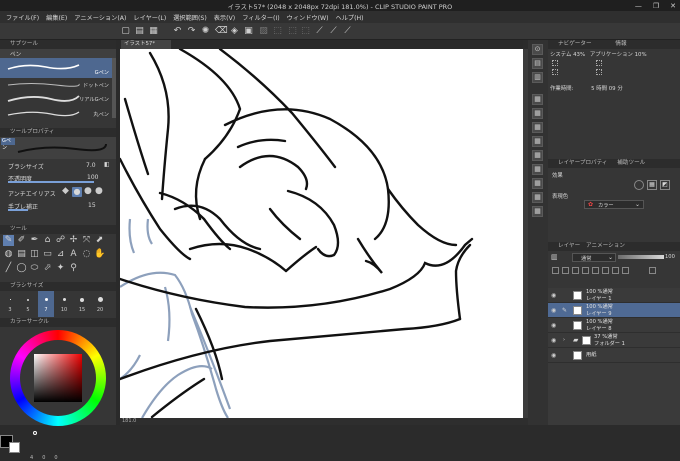 Image resolution: width=680 pixels, height=461 pixels. Describe the element at coordinates (177, 31) in the screenshot. I see `undo-icon: ↶` at that location.